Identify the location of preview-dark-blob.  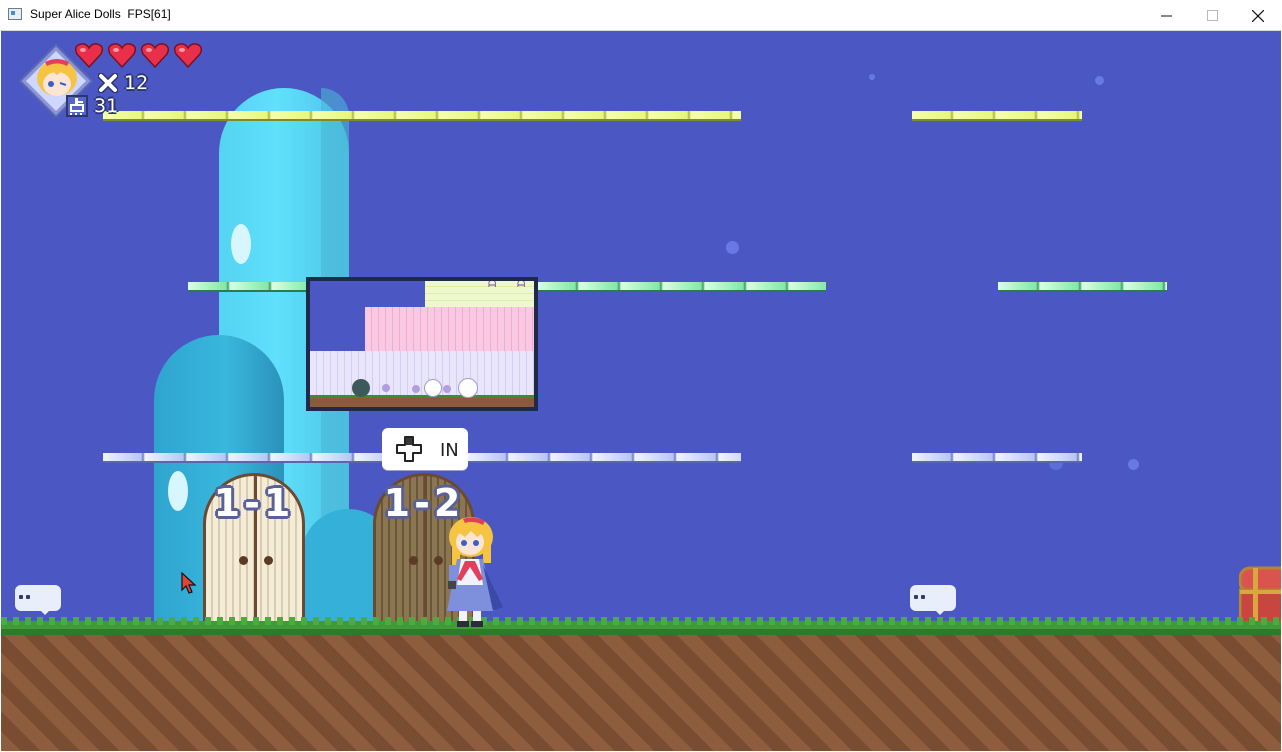
(361, 388).